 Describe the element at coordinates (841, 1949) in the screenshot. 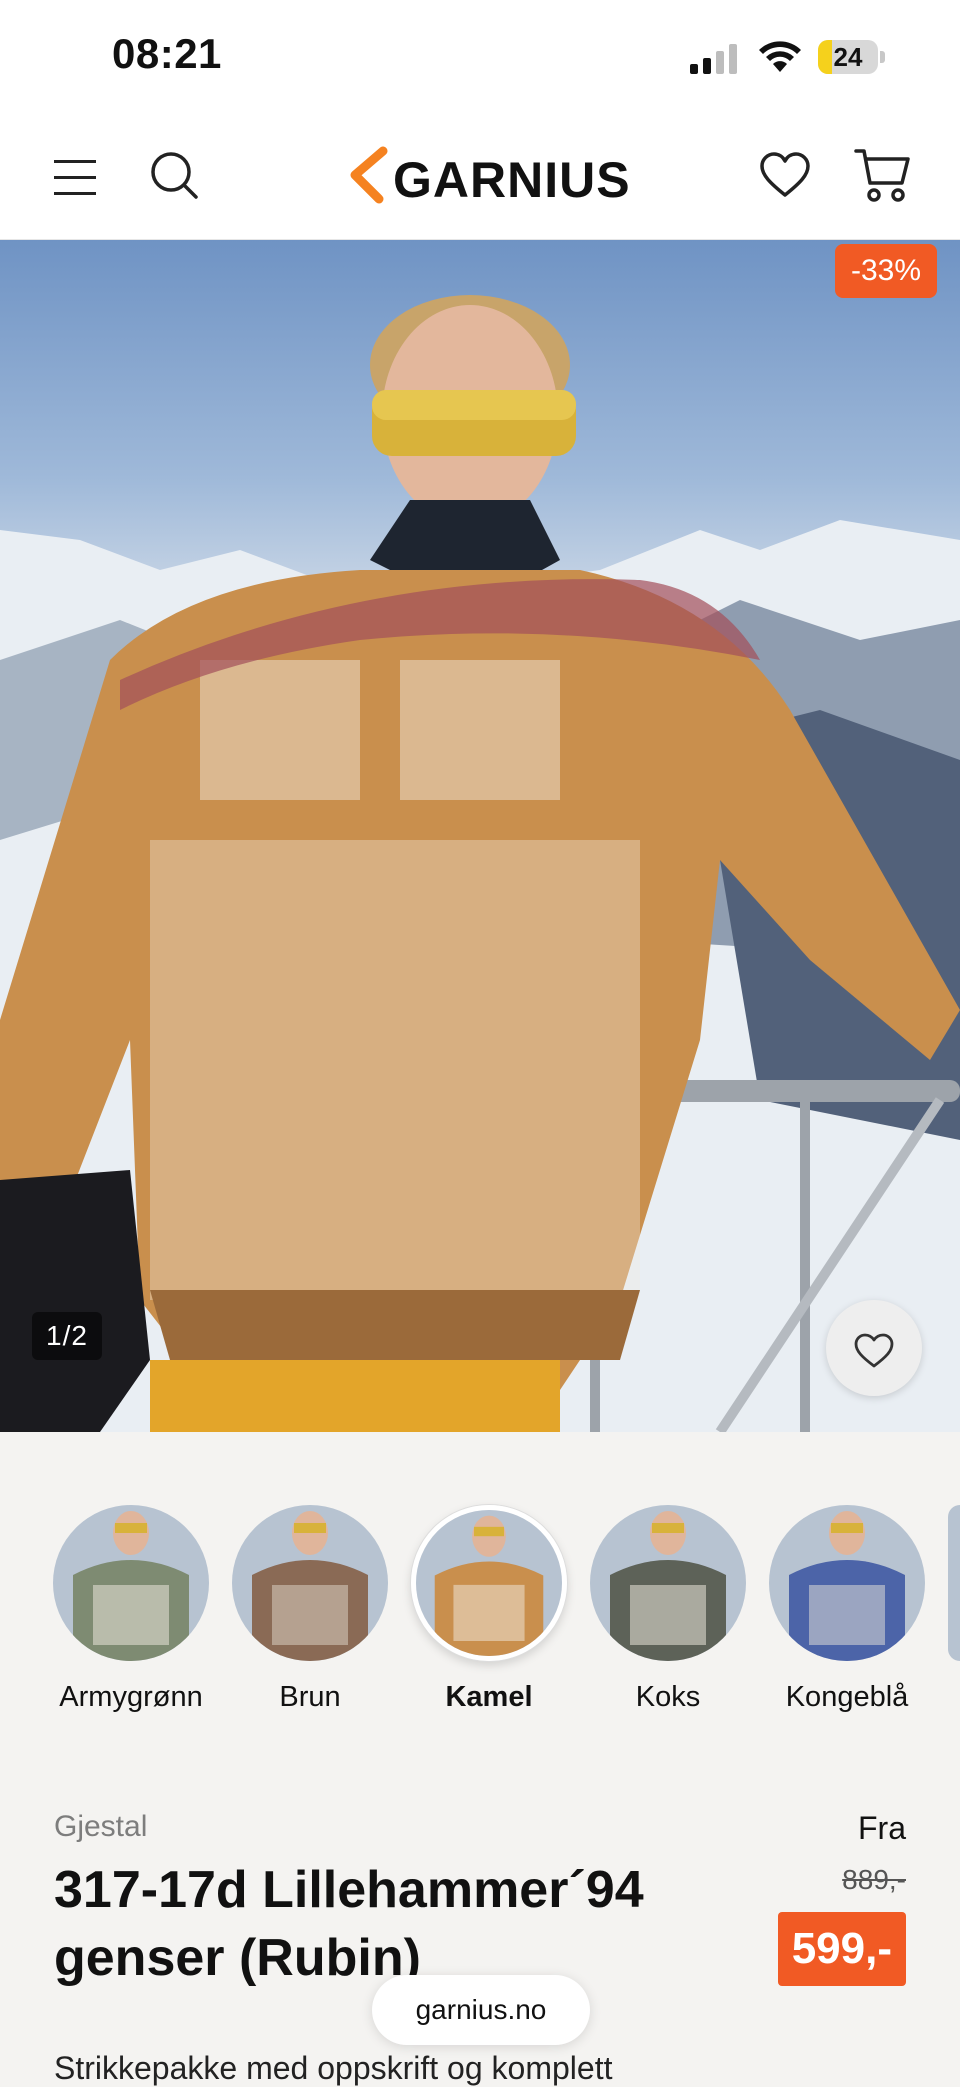

I see `current-price: 599,-` at that location.